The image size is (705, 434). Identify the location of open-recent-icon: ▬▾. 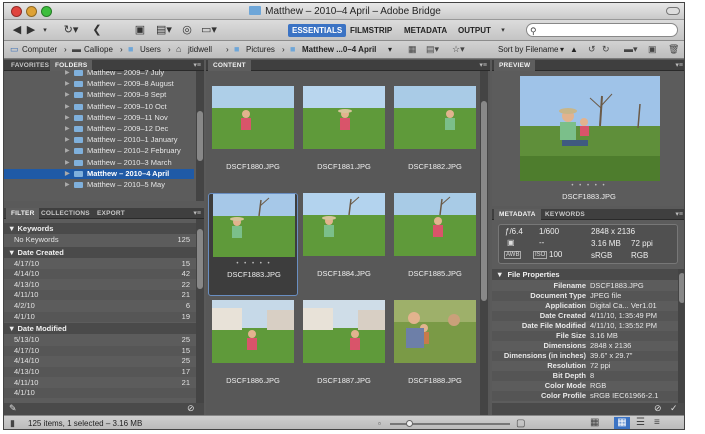
(631, 49).